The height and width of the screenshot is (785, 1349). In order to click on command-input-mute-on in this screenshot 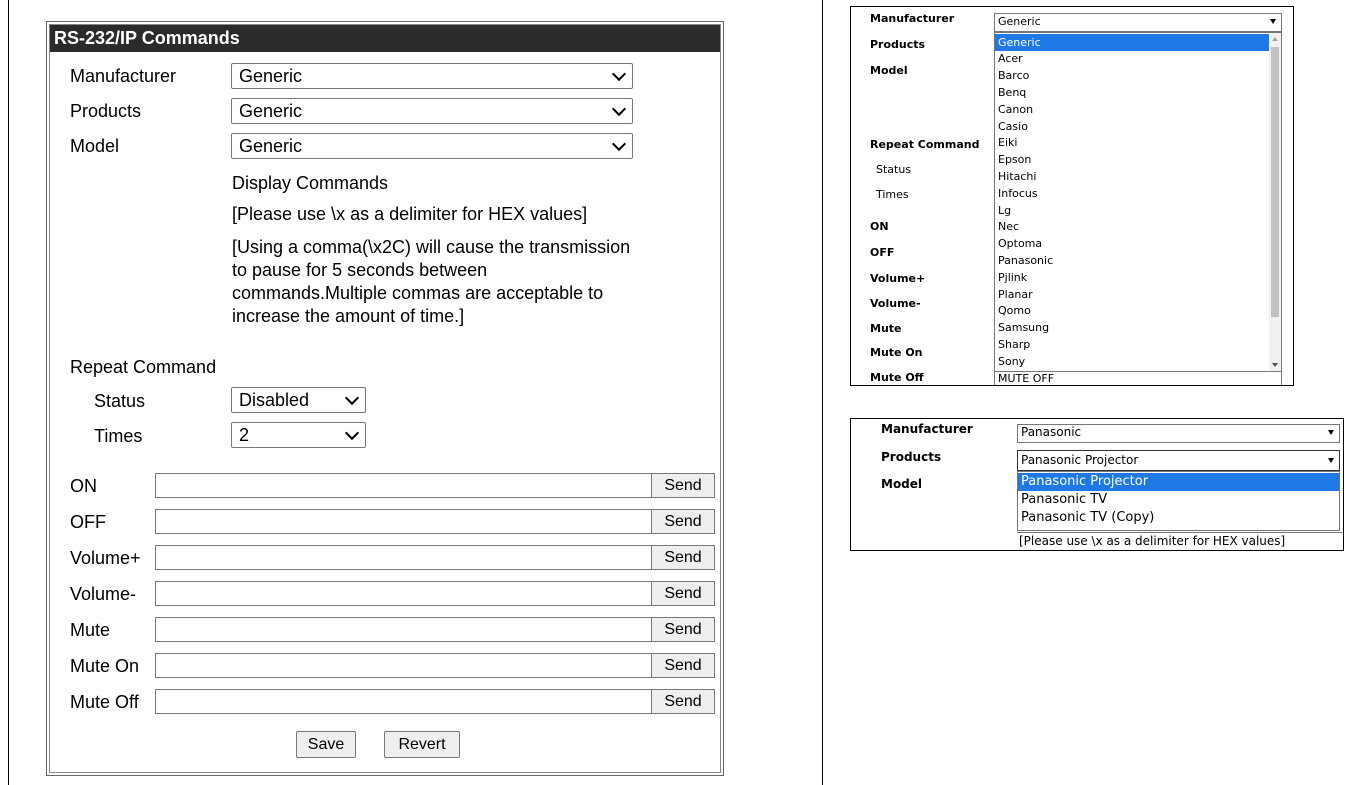, I will do `click(403, 665)`.